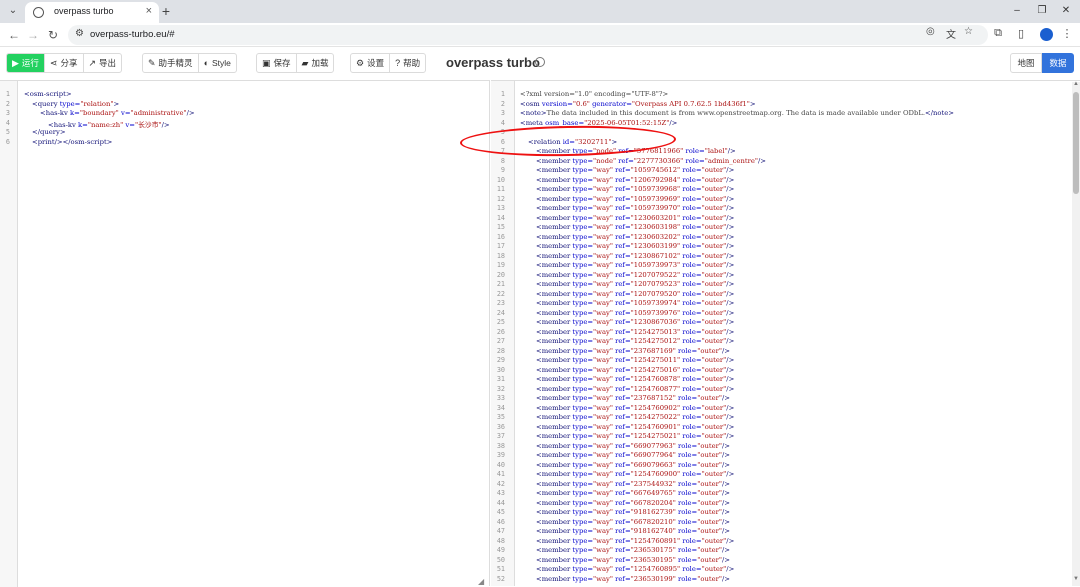  Describe the element at coordinates (79, 33) in the screenshot. I see `site-settings-icon: ⚙` at that location.